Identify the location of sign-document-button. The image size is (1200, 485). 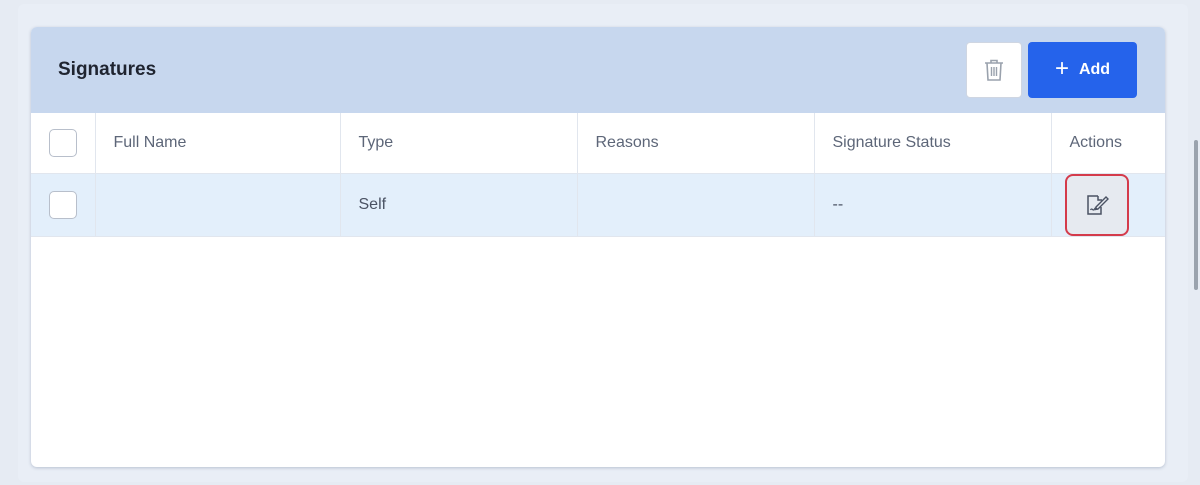
(1096, 204).